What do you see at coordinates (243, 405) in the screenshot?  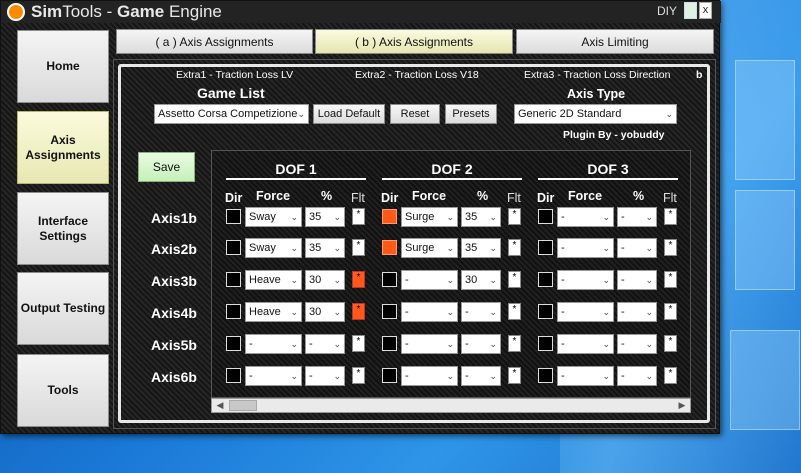 I see `scroll-thumb` at bounding box center [243, 405].